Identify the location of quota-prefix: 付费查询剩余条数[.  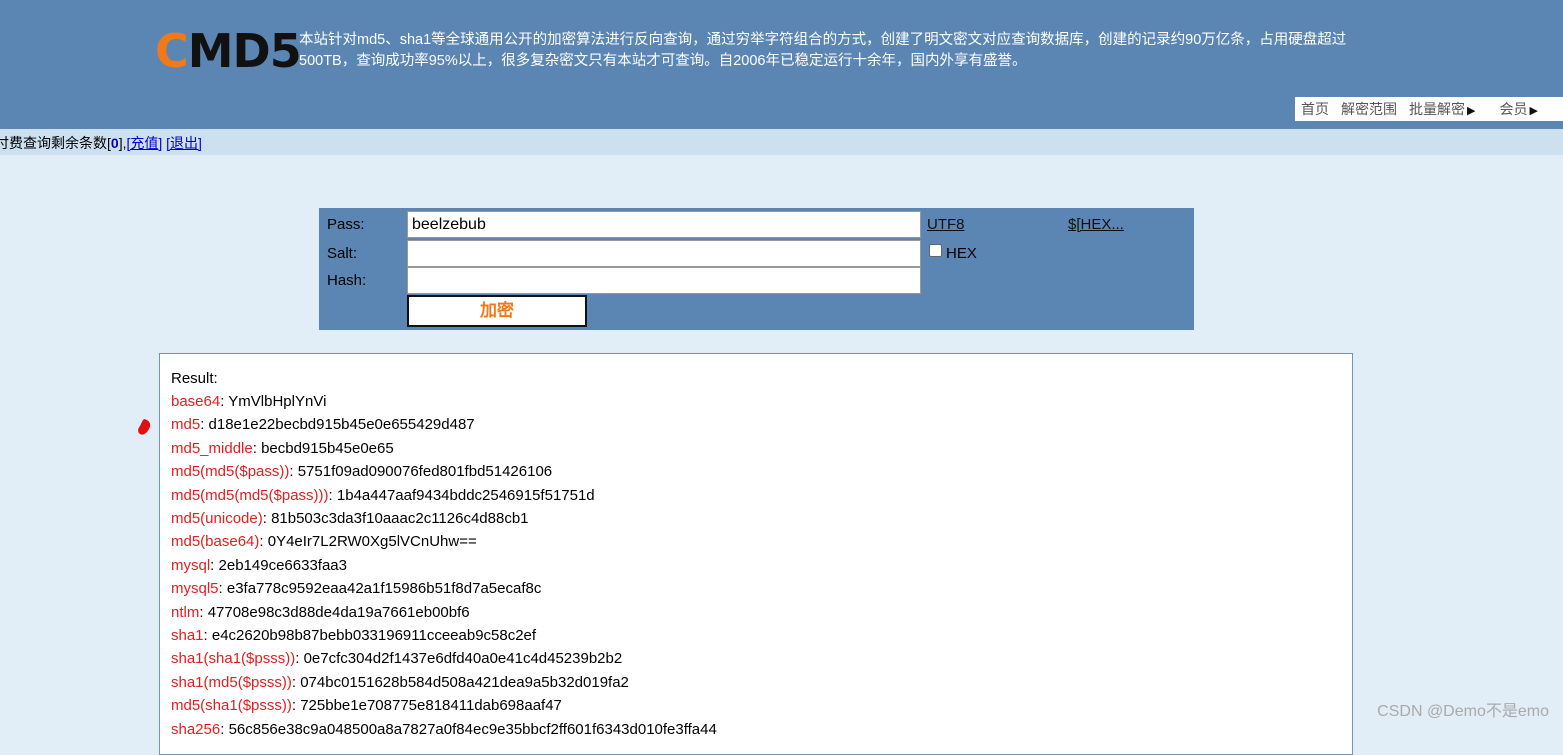
(55, 143).